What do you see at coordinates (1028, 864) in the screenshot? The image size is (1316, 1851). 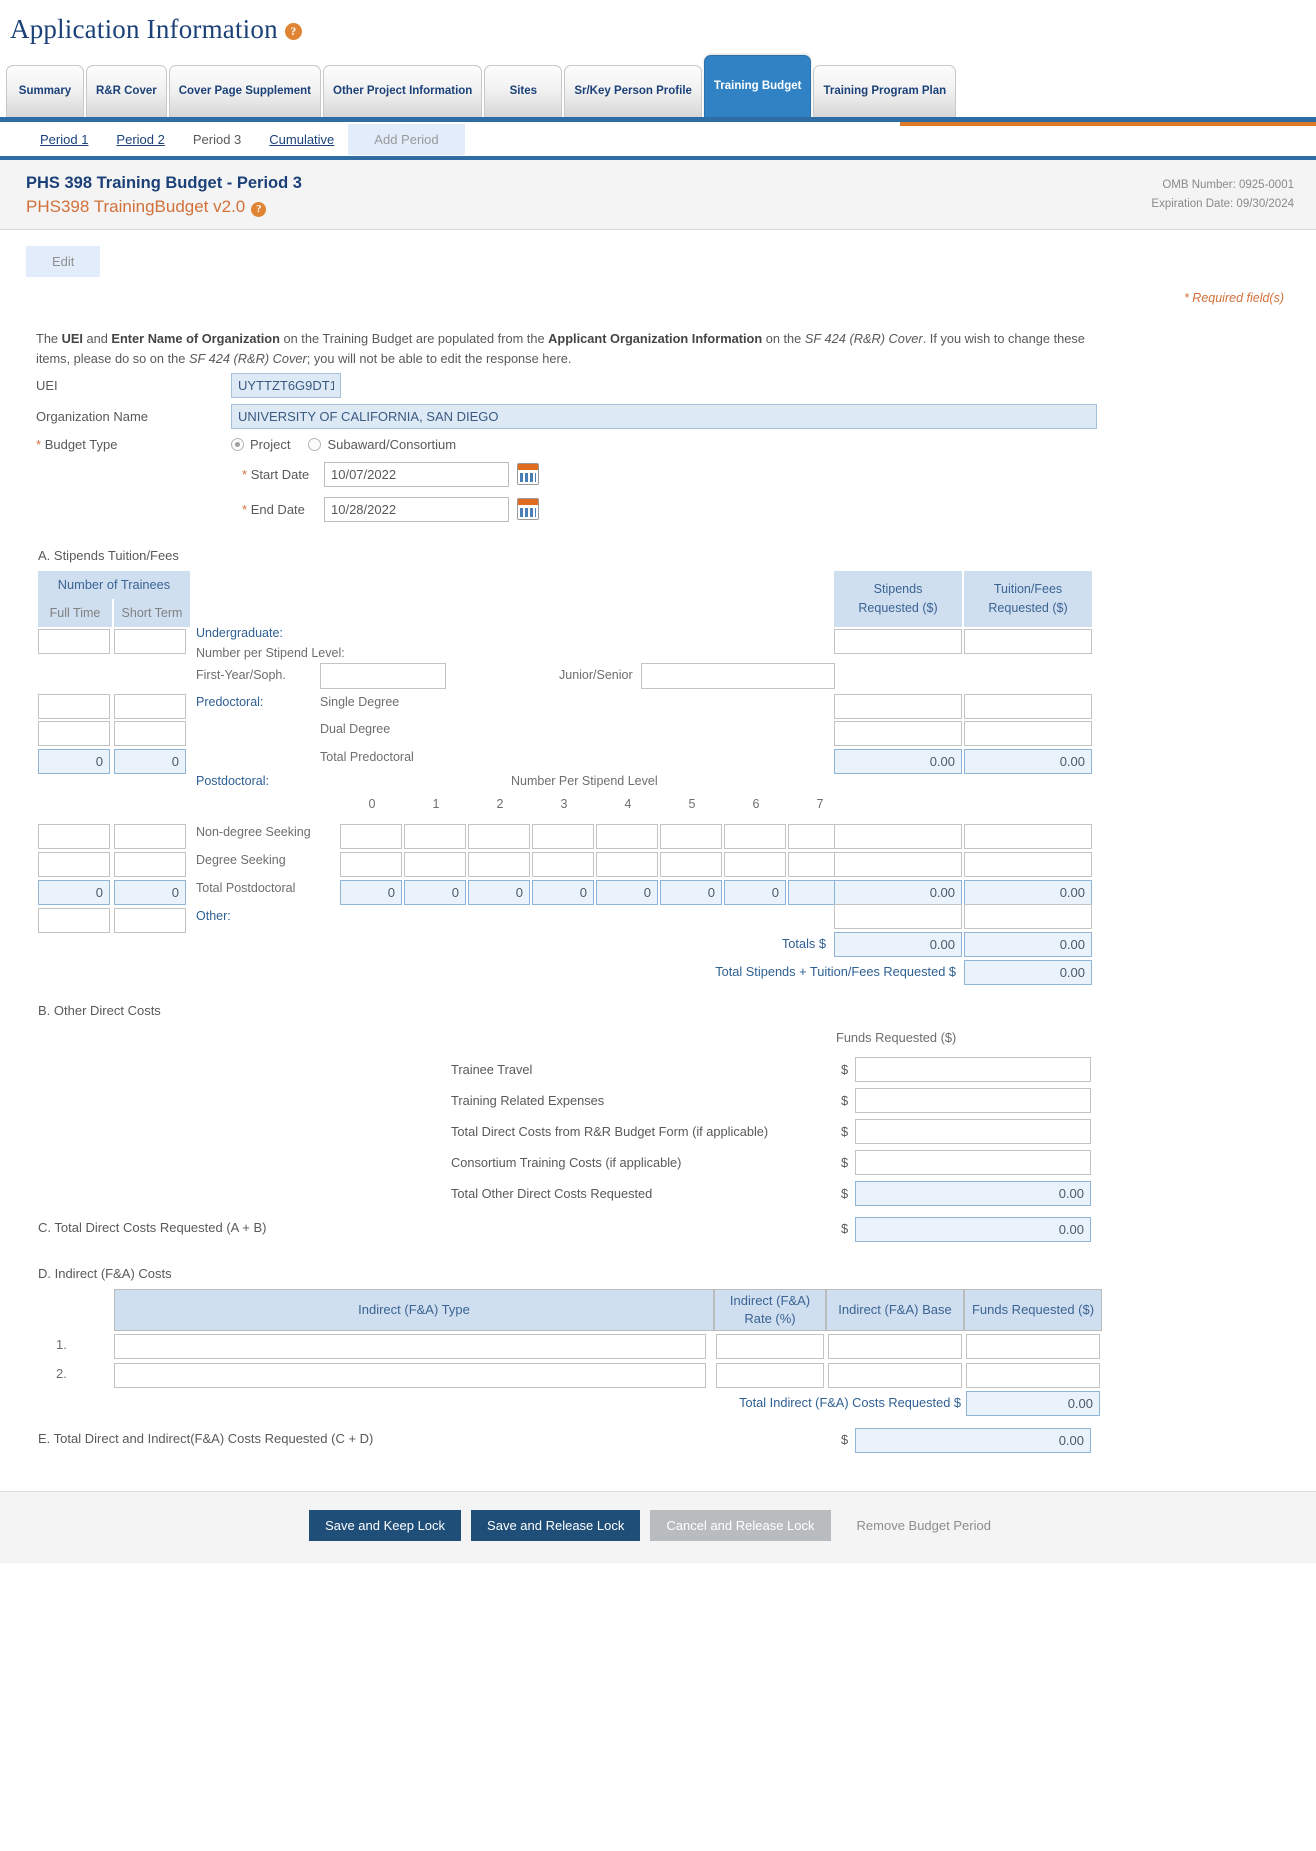 I see `postdoc-degree-tuition-input` at bounding box center [1028, 864].